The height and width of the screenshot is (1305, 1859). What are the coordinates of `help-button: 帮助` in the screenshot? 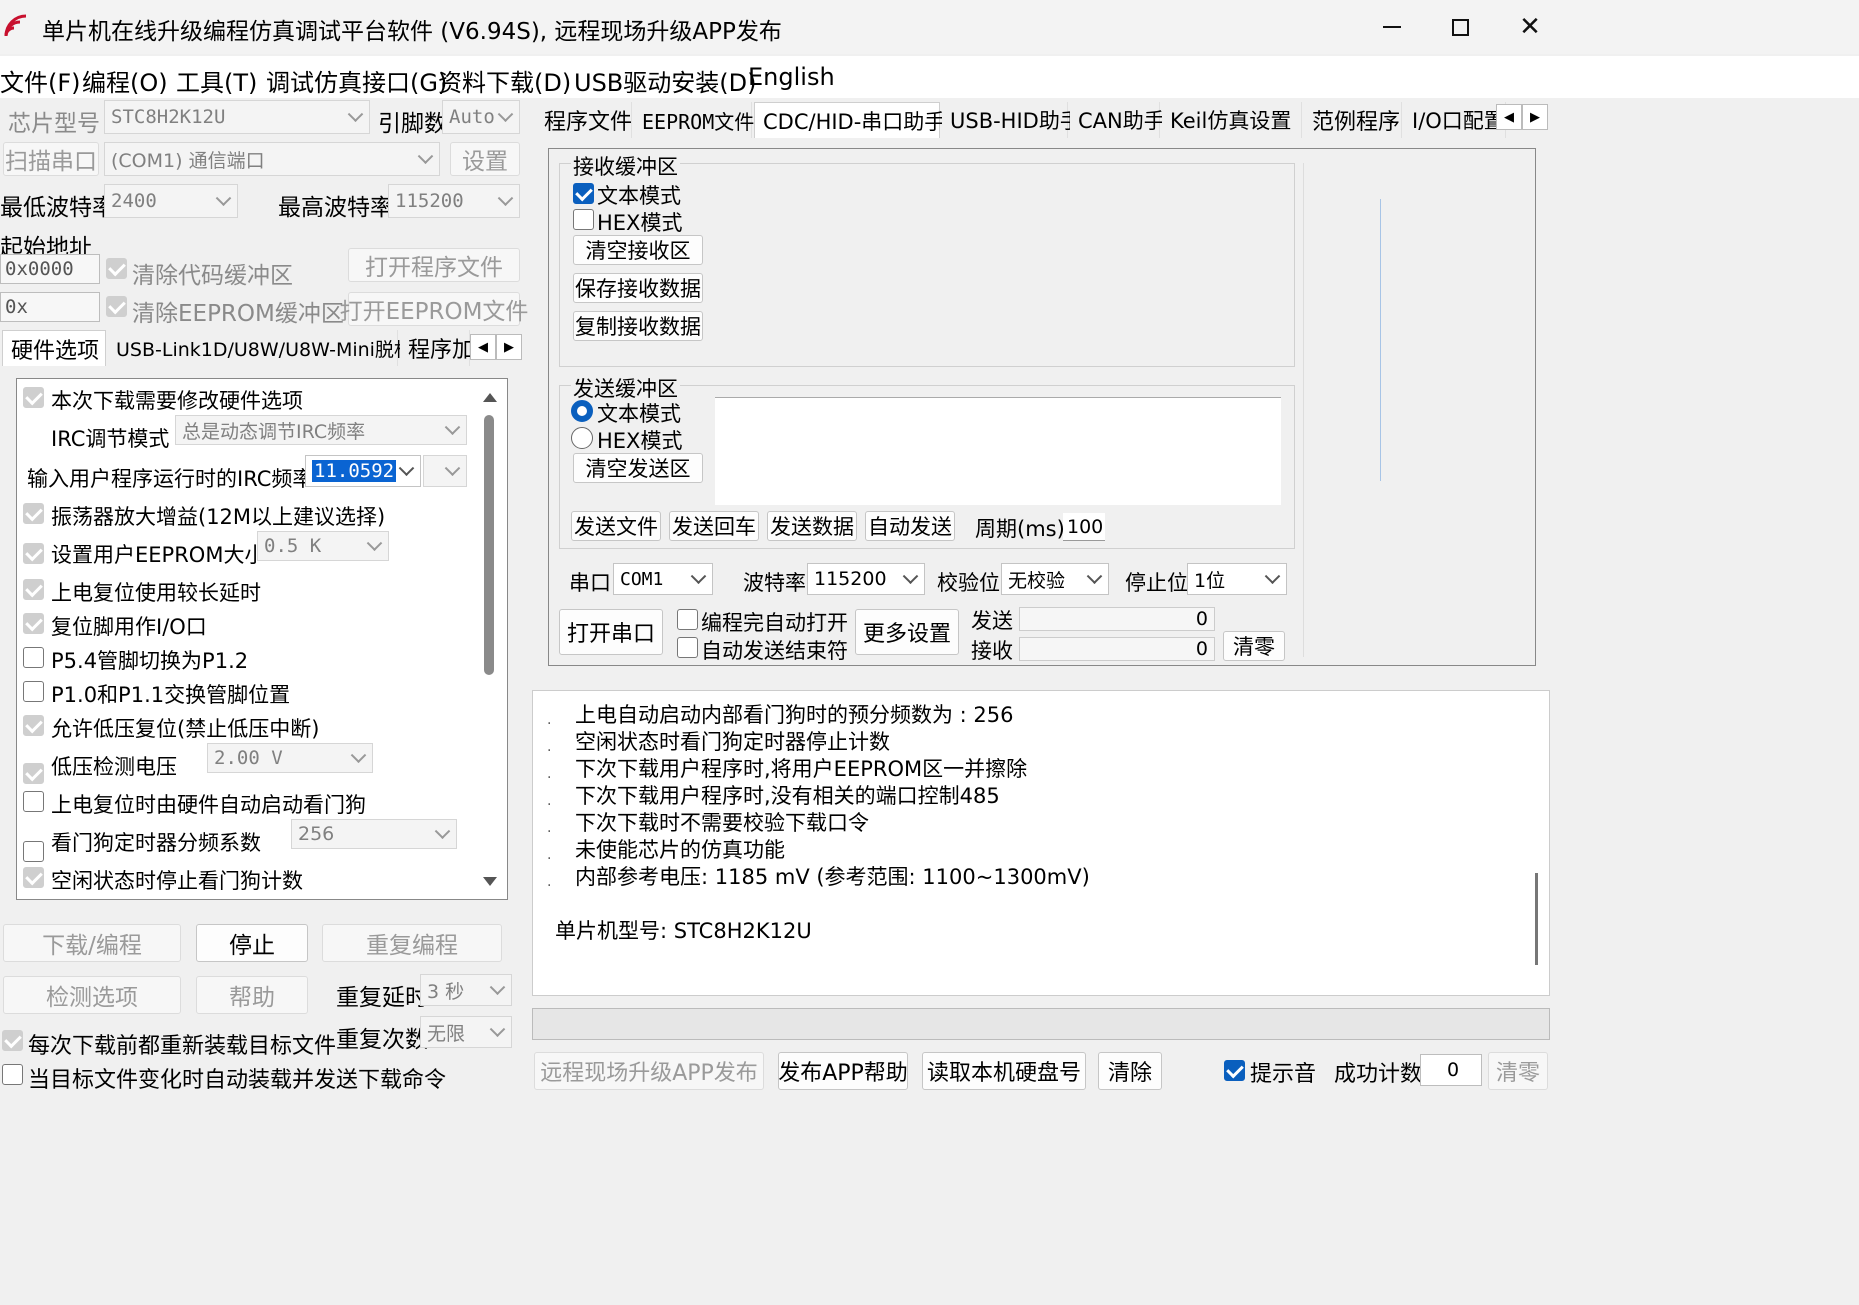 It's located at (252, 995).